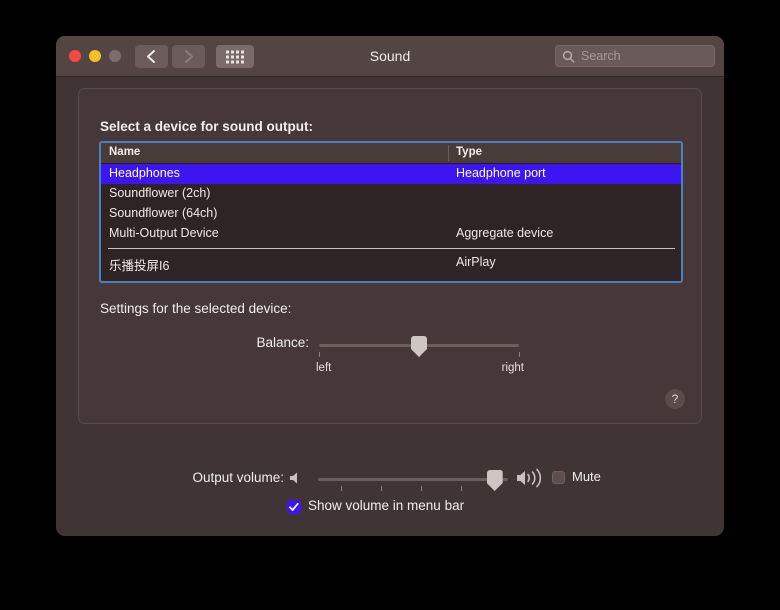 This screenshot has width=780, height=610. Describe the element at coordinates (413, 489) in the screenshot. I see `output-volume-ticks` at that location.